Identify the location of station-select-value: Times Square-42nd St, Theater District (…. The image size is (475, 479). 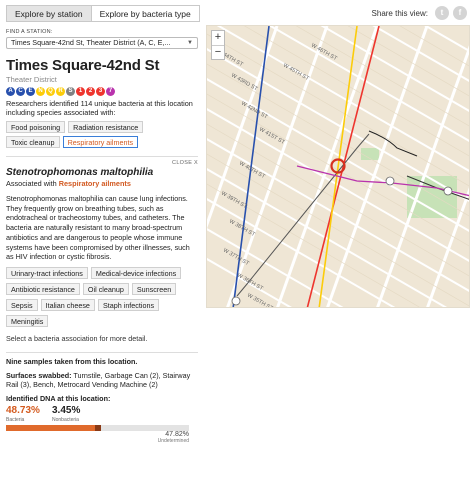
(91, 42).